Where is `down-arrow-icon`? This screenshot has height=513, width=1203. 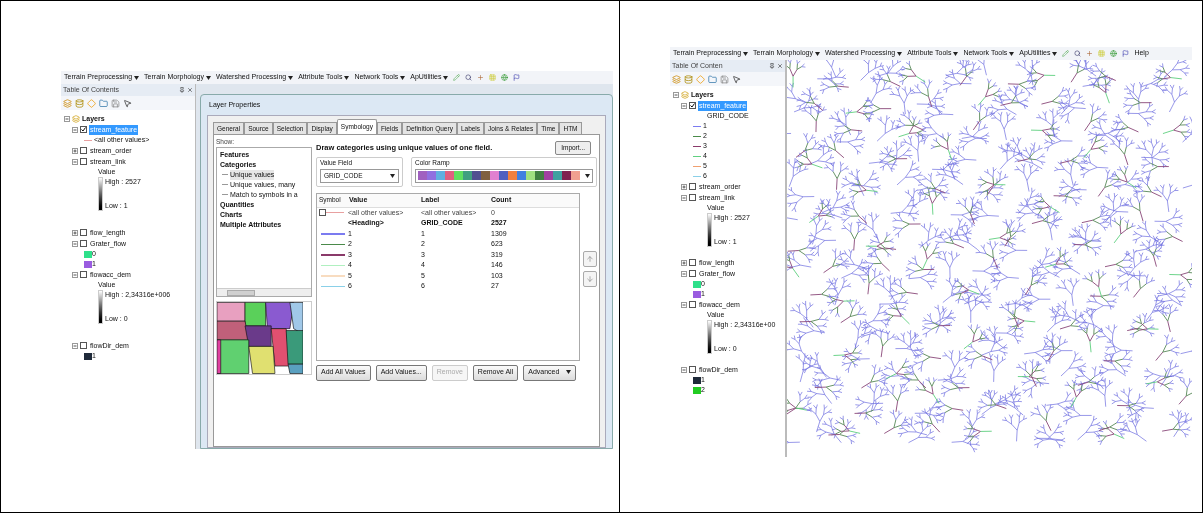 down-arrow-icon is located at coordinates (590, 278).